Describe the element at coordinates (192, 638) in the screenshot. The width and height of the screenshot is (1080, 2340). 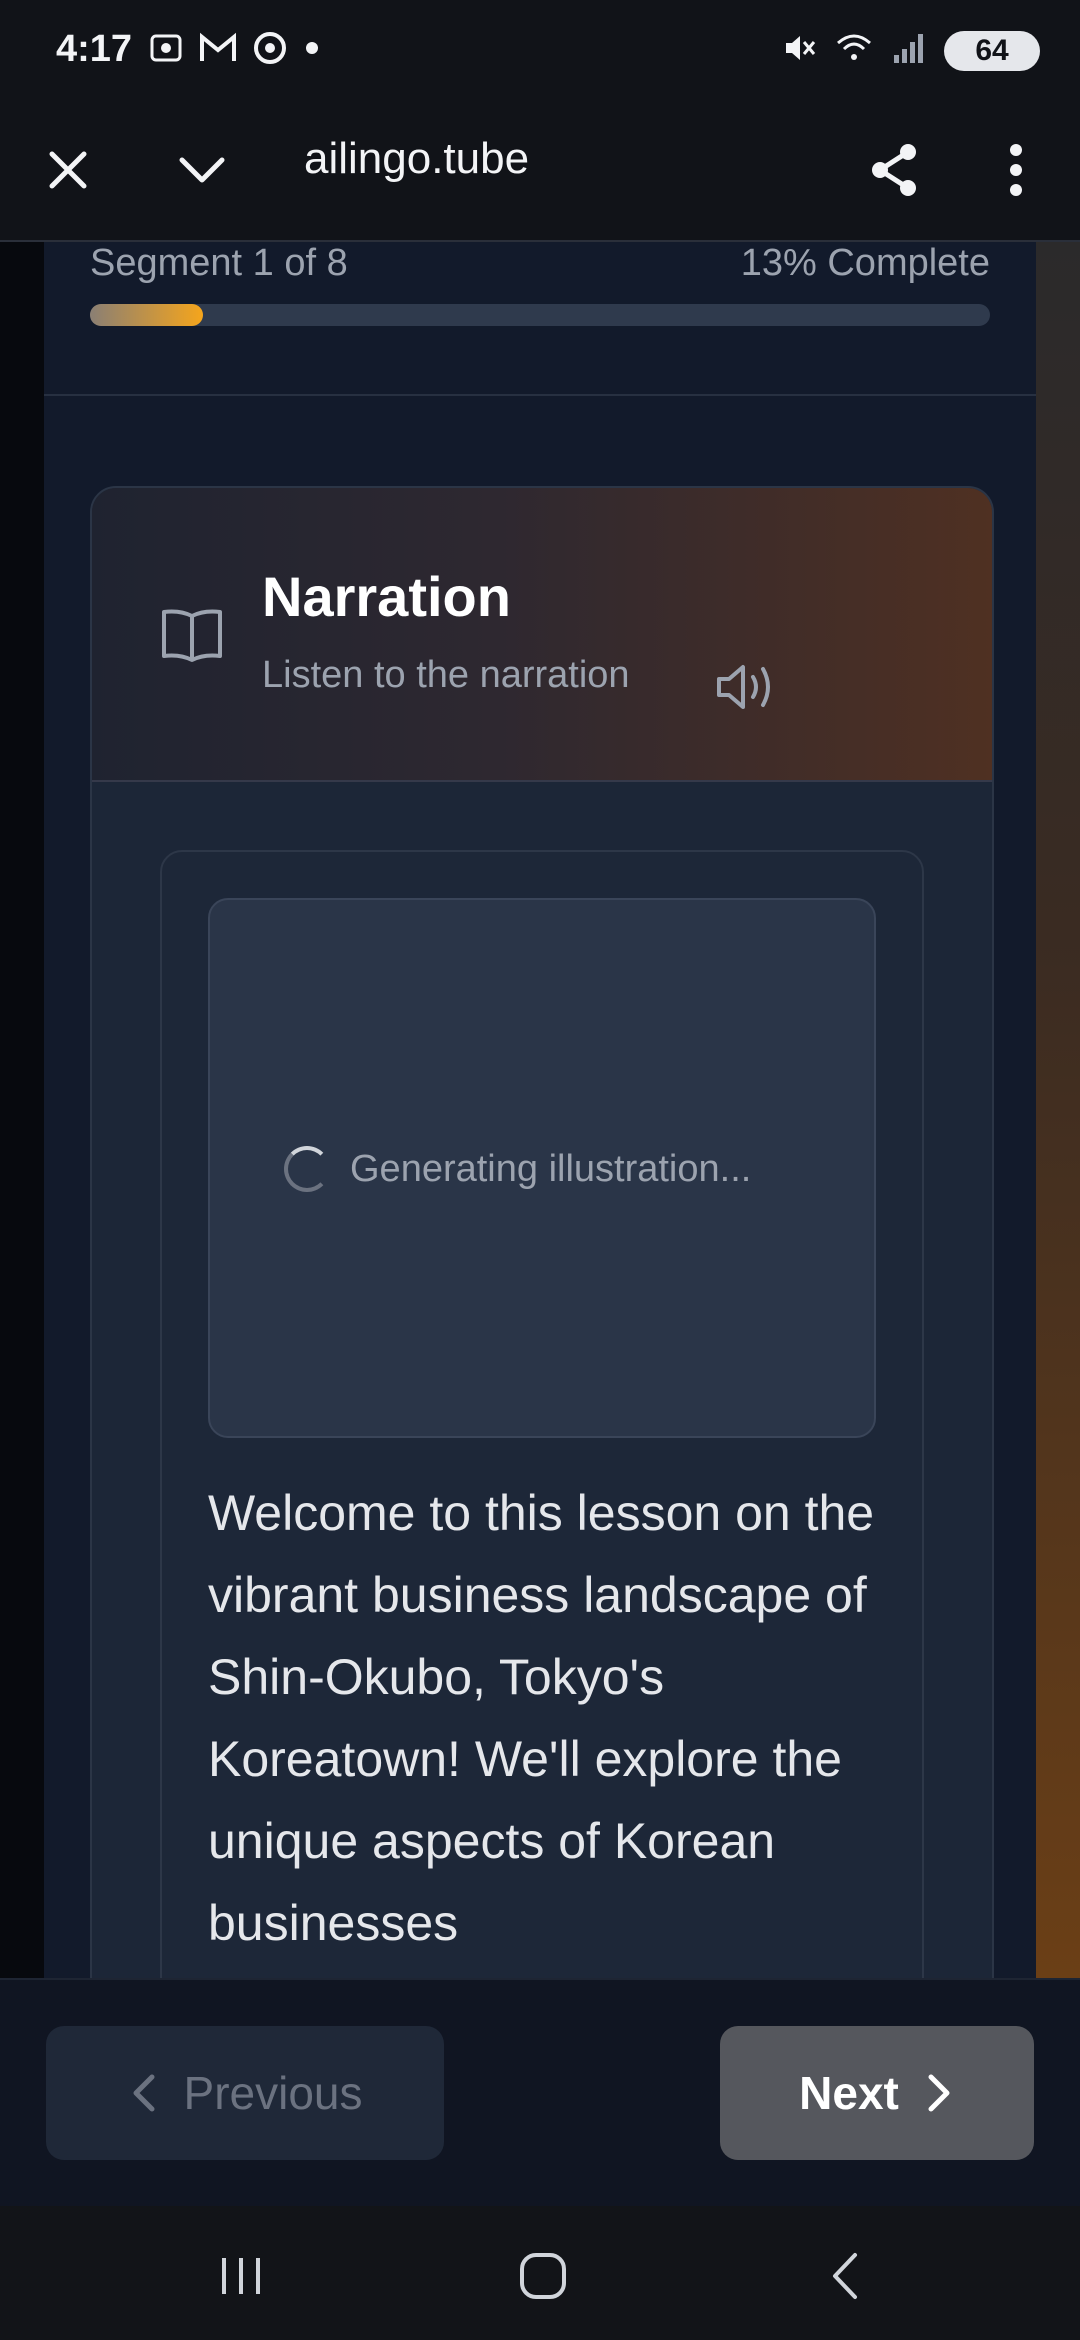
I see `book-open-icon` at that location.